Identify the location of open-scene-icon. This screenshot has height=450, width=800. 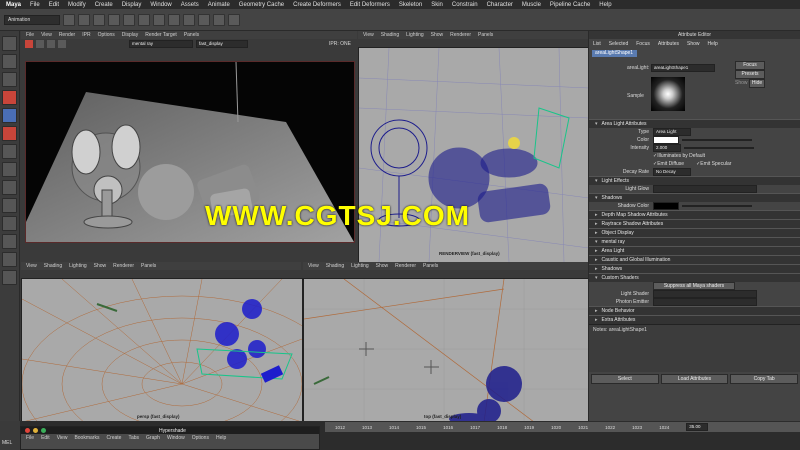
(84, 19).